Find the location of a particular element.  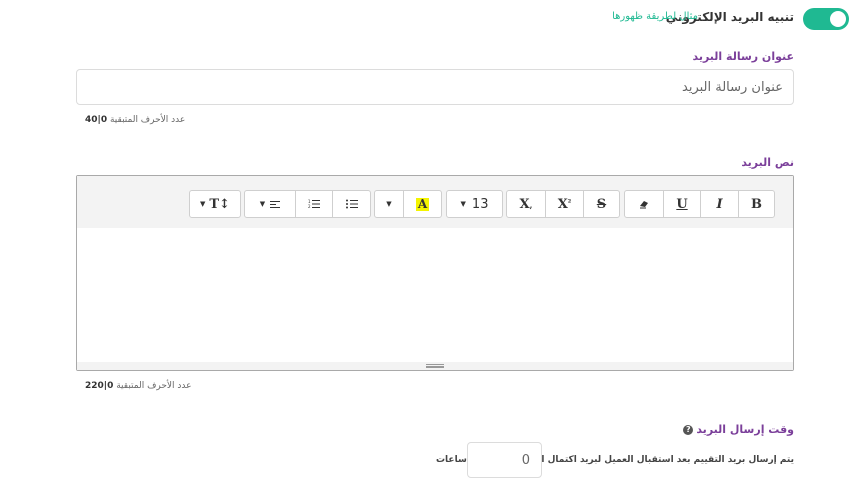

toolbar-group-paragraph: ▼ 1 2 is located at coordinates (307, 204).